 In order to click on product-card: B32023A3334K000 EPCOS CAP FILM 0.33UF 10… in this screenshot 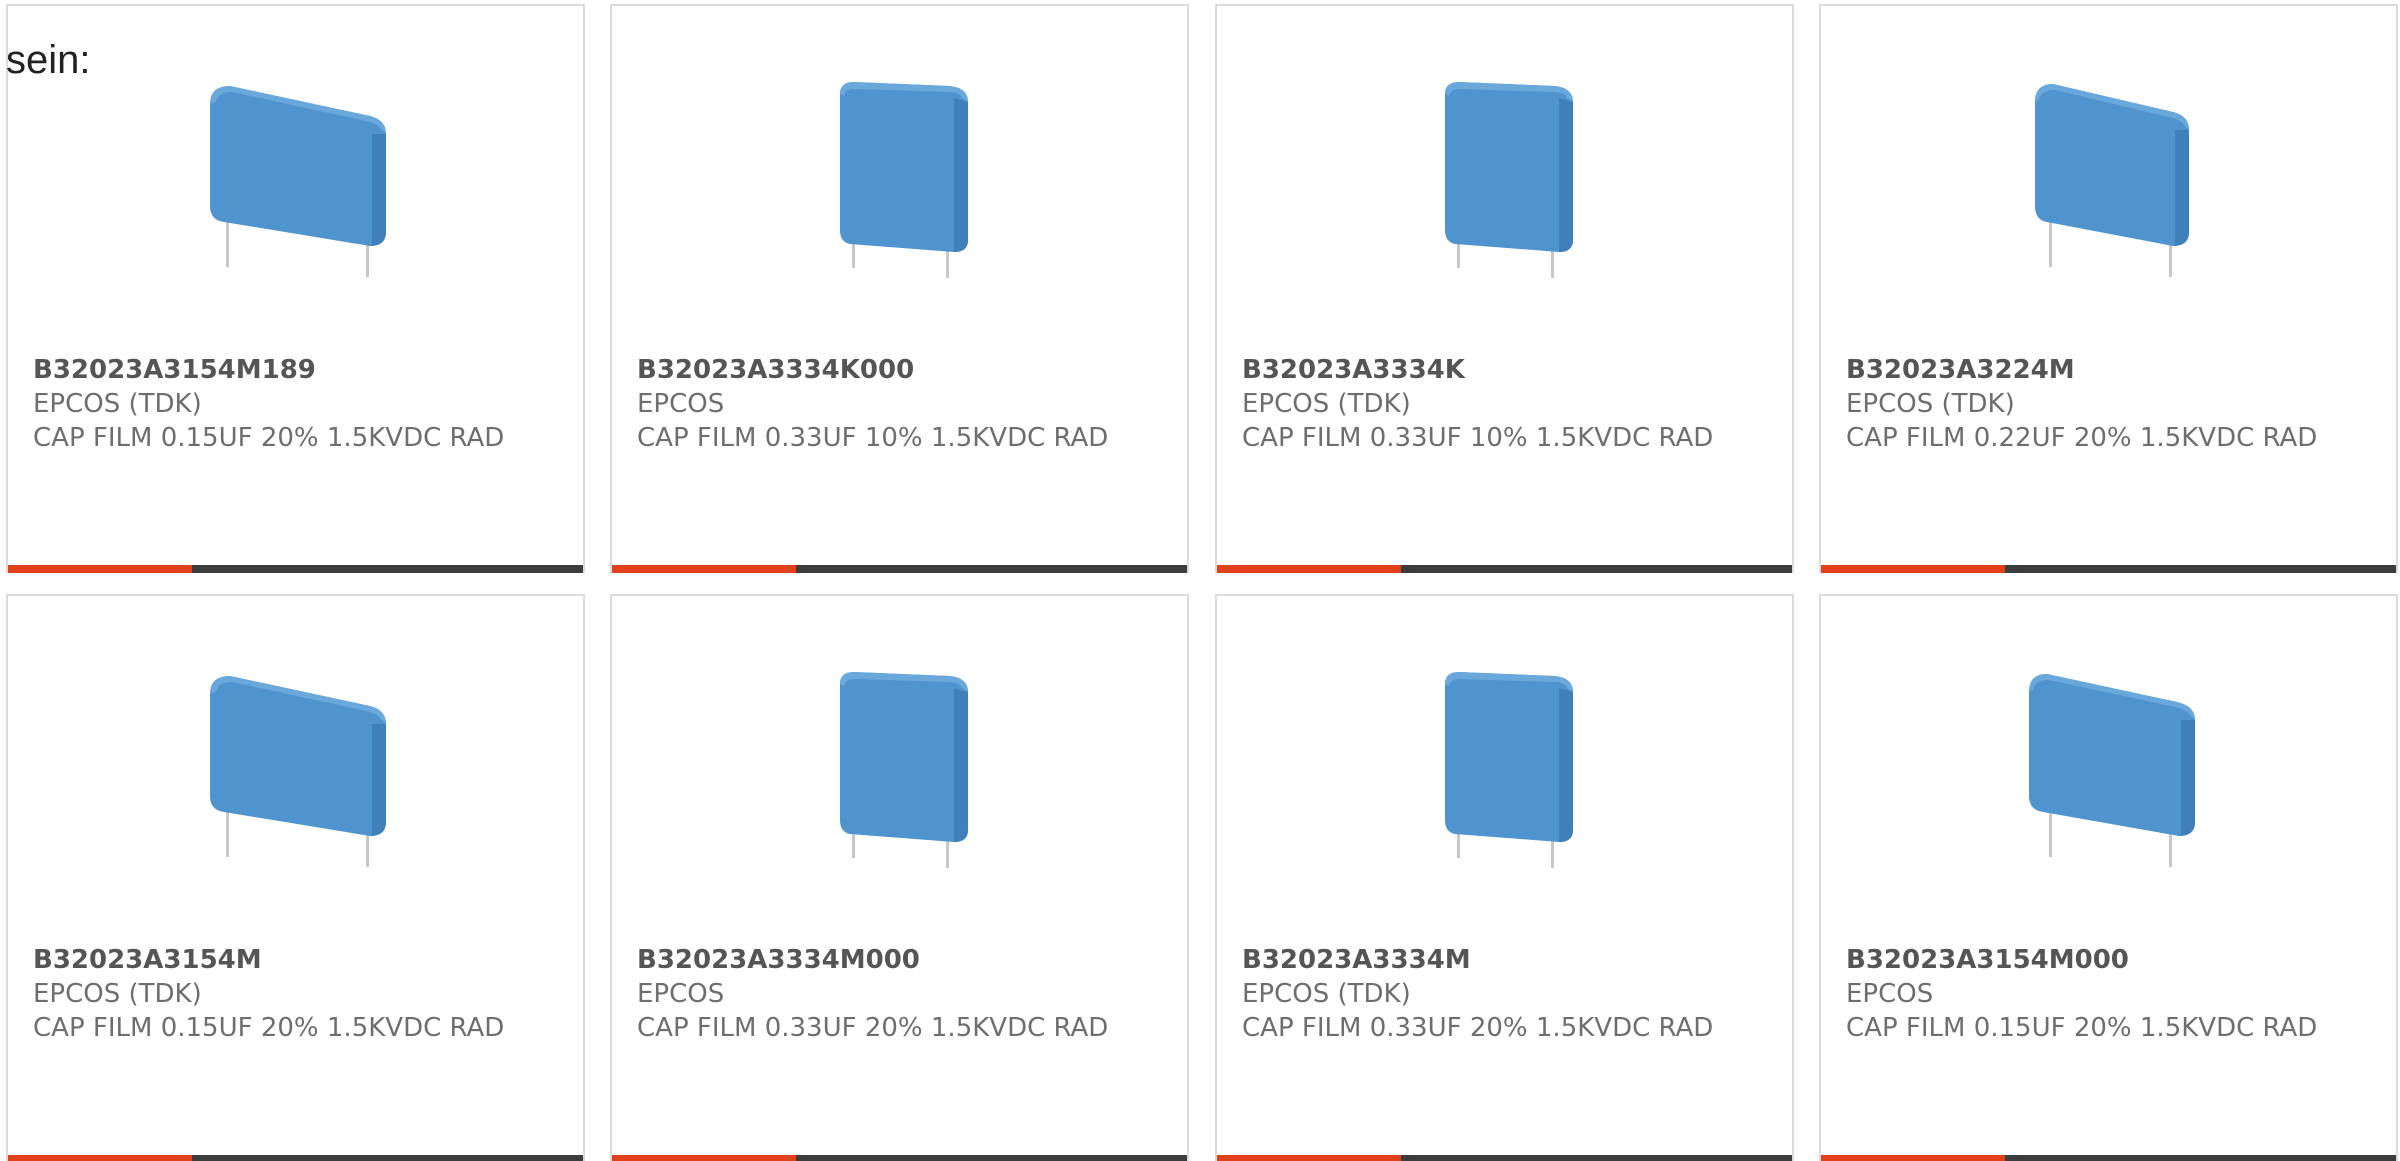, I will do `click(899, 288)`.